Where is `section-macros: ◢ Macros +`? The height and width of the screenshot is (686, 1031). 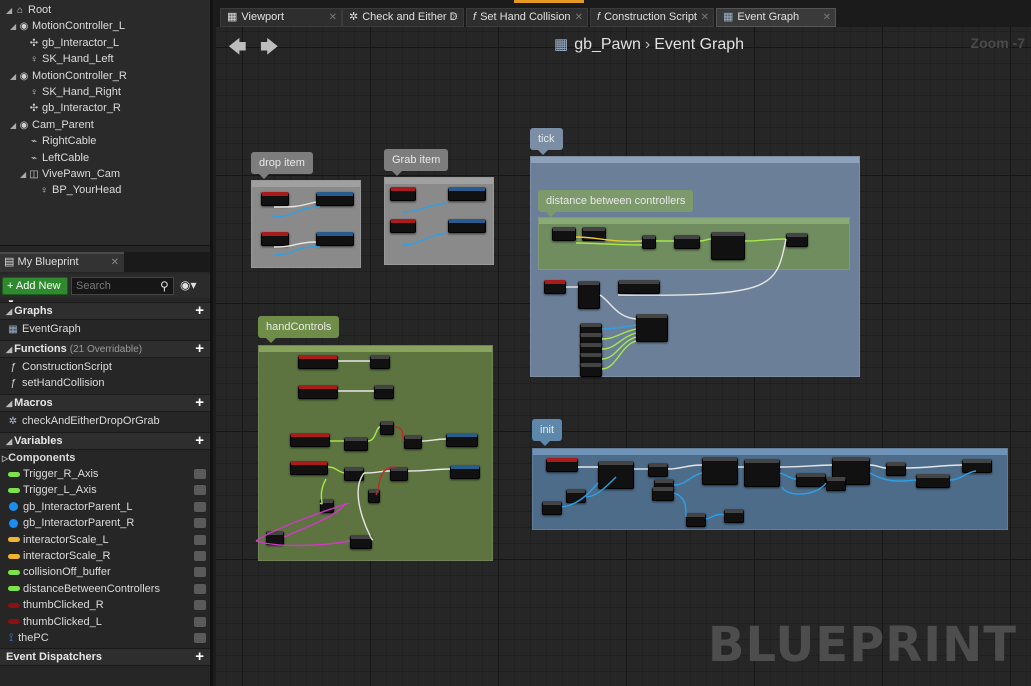
section-macros: ◢ Macros + is located at coordinates (105, 403).